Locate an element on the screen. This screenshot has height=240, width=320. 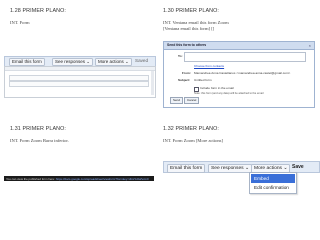
more-actions-button: More actions ⌄ is located at coordinates (113, 62).